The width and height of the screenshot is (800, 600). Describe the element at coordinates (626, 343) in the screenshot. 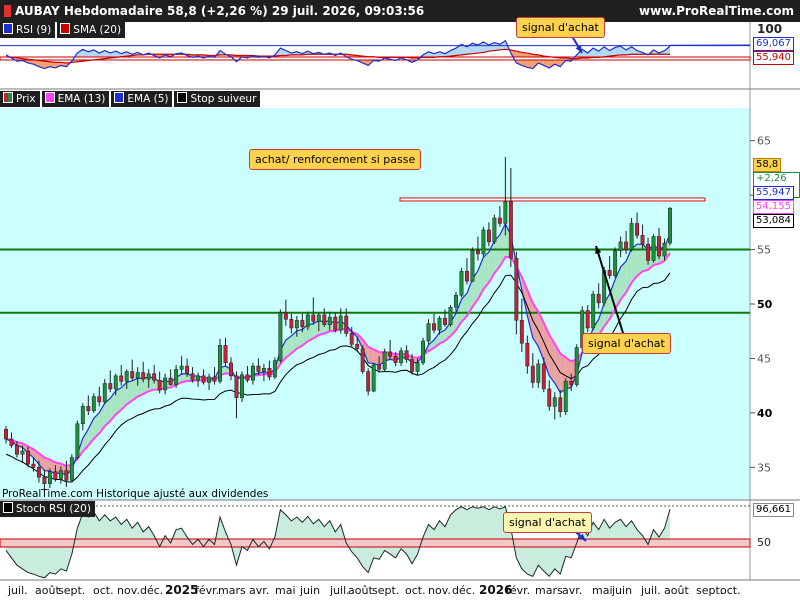

I see `callout-price-signal: signal d'achat` at that location.